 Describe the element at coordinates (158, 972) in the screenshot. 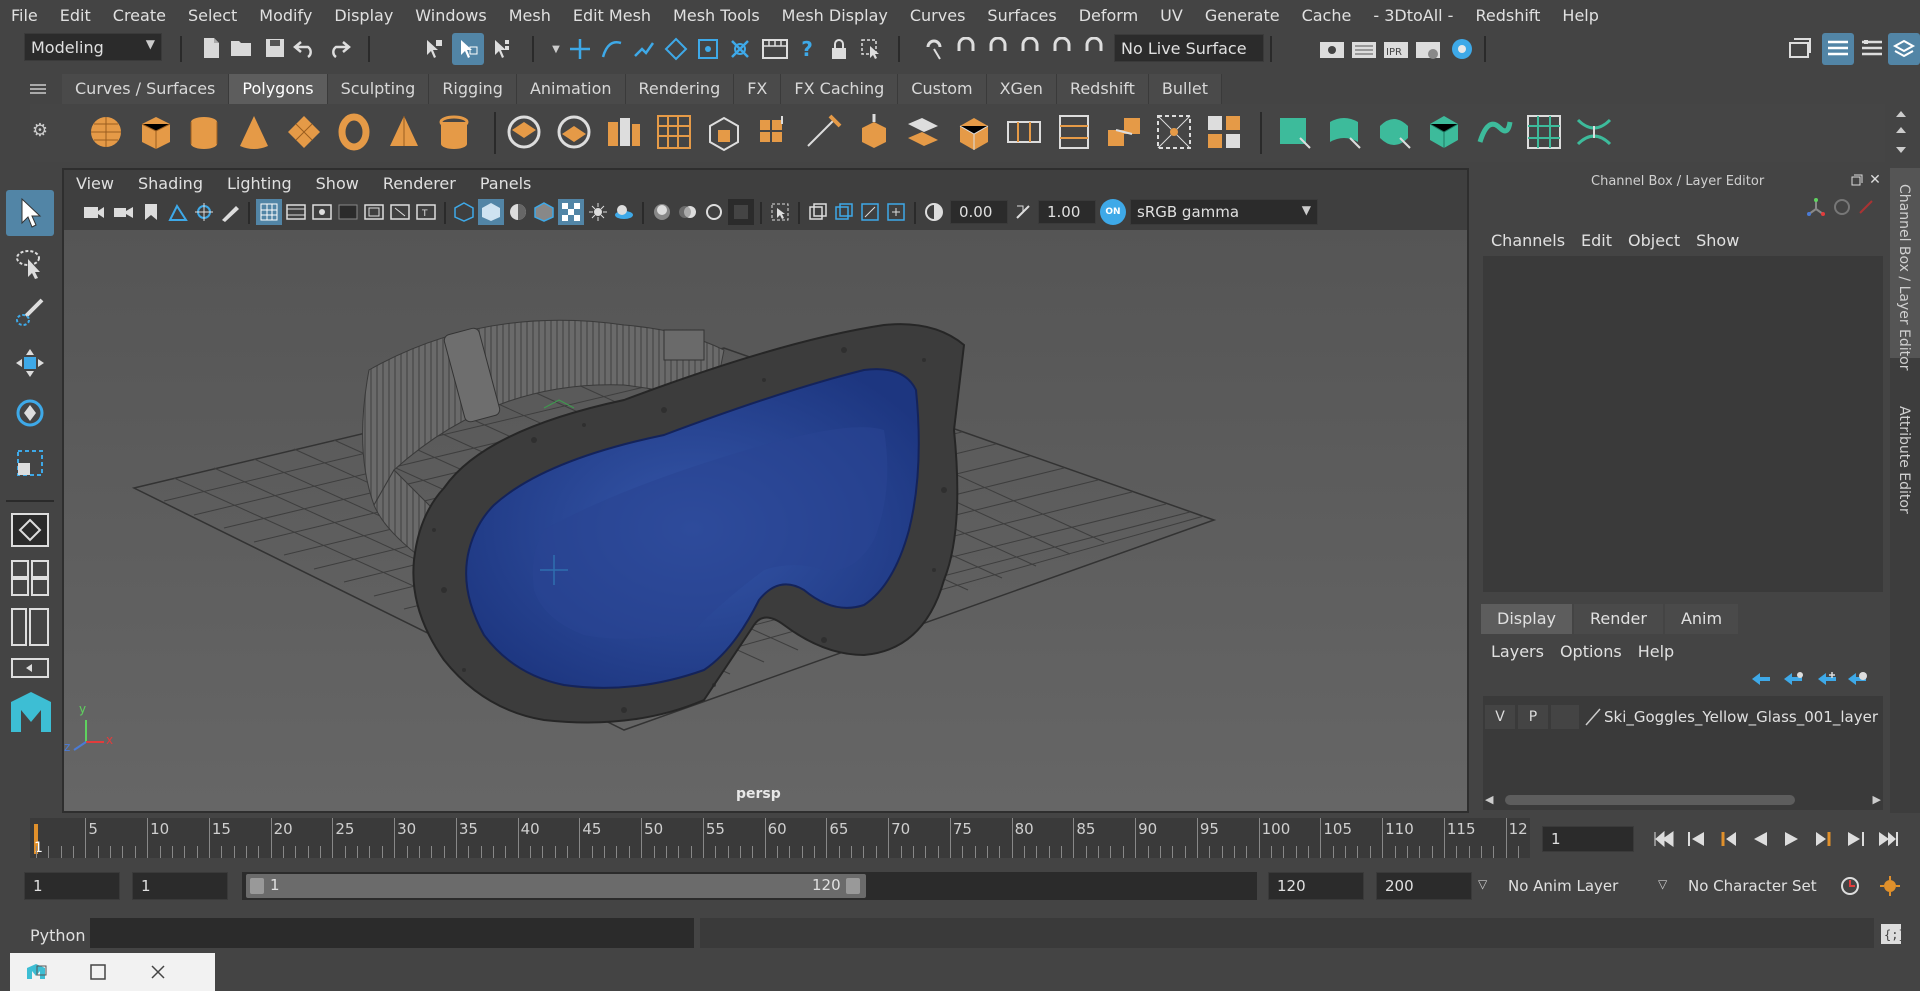

I see `close-icon` at that location.